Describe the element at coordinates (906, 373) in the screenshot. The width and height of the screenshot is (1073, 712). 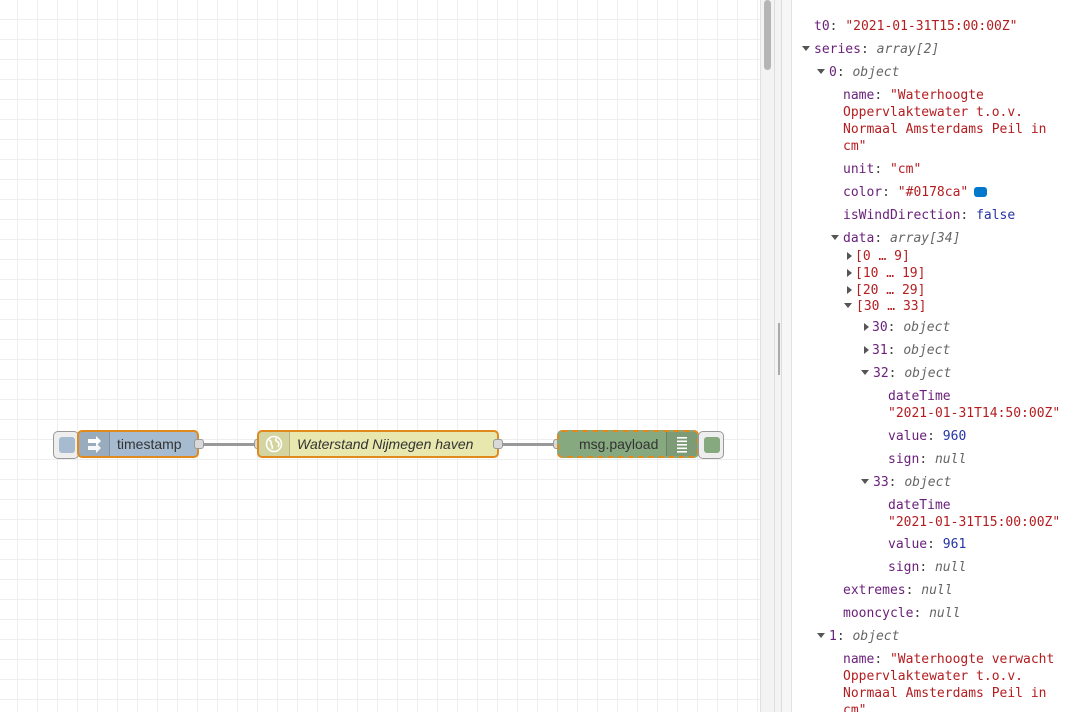
I see `data-item-32: 32: object` at that location.